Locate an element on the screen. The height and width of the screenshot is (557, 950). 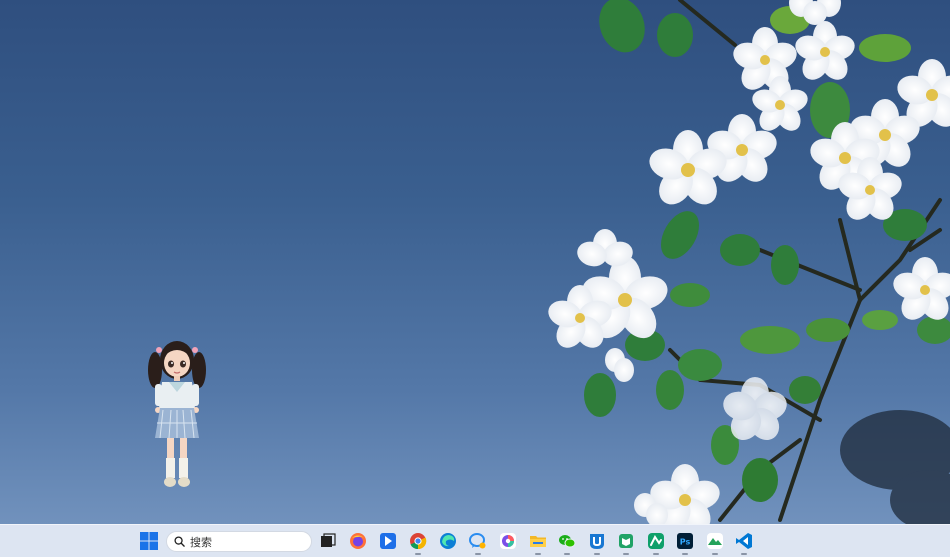
windows-logo-icon is located at coordinates (149, 541).